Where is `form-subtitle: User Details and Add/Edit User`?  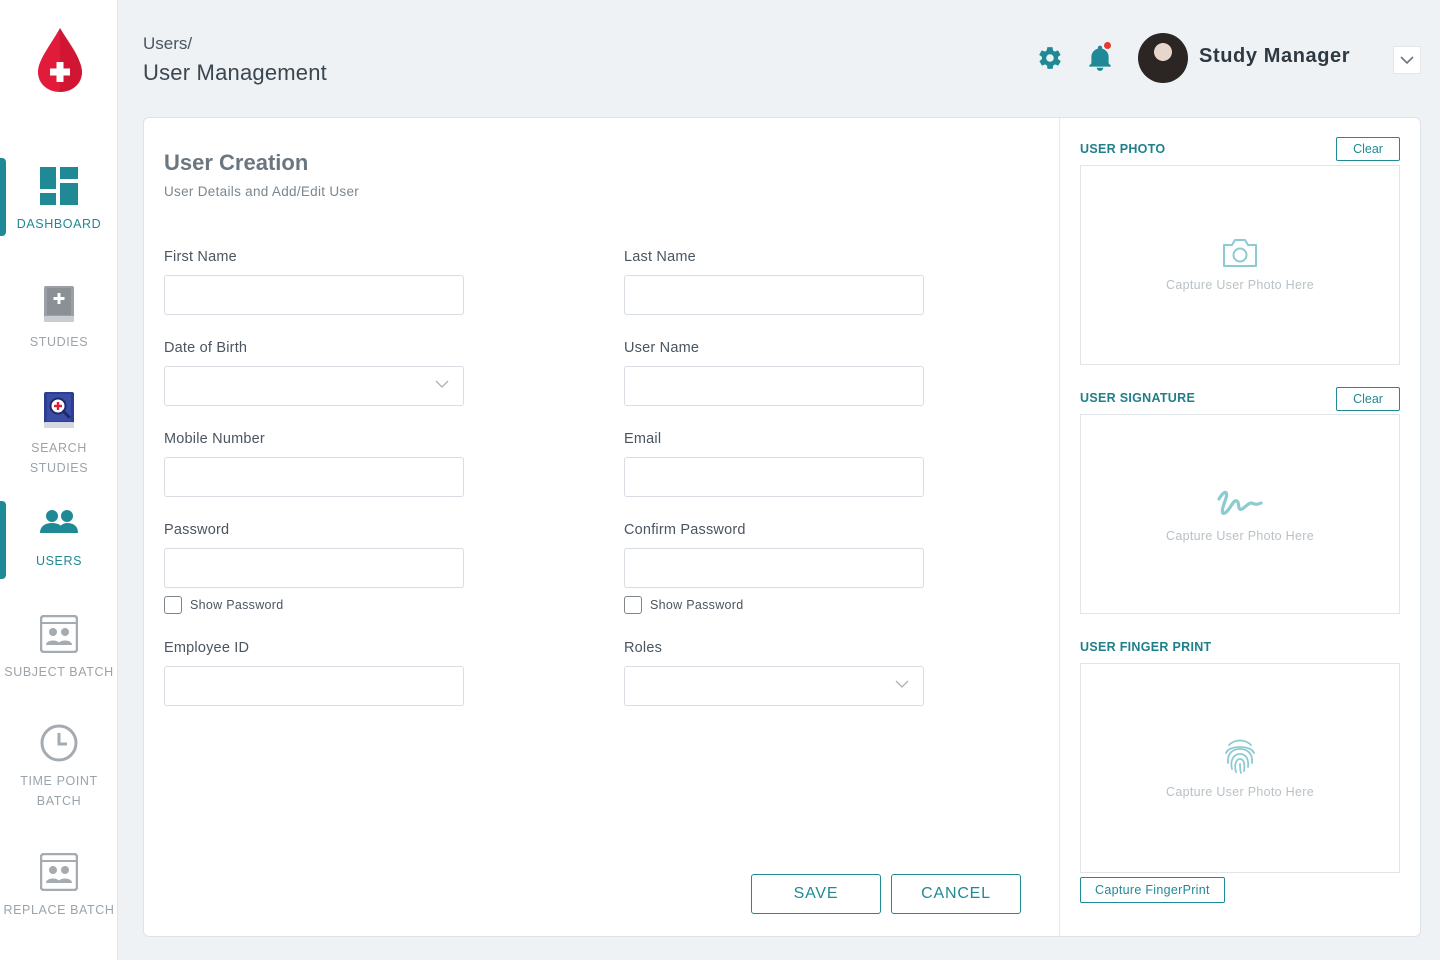
form-subtitle: User Details and Add/Edit User is located at coordinates (262, 191).